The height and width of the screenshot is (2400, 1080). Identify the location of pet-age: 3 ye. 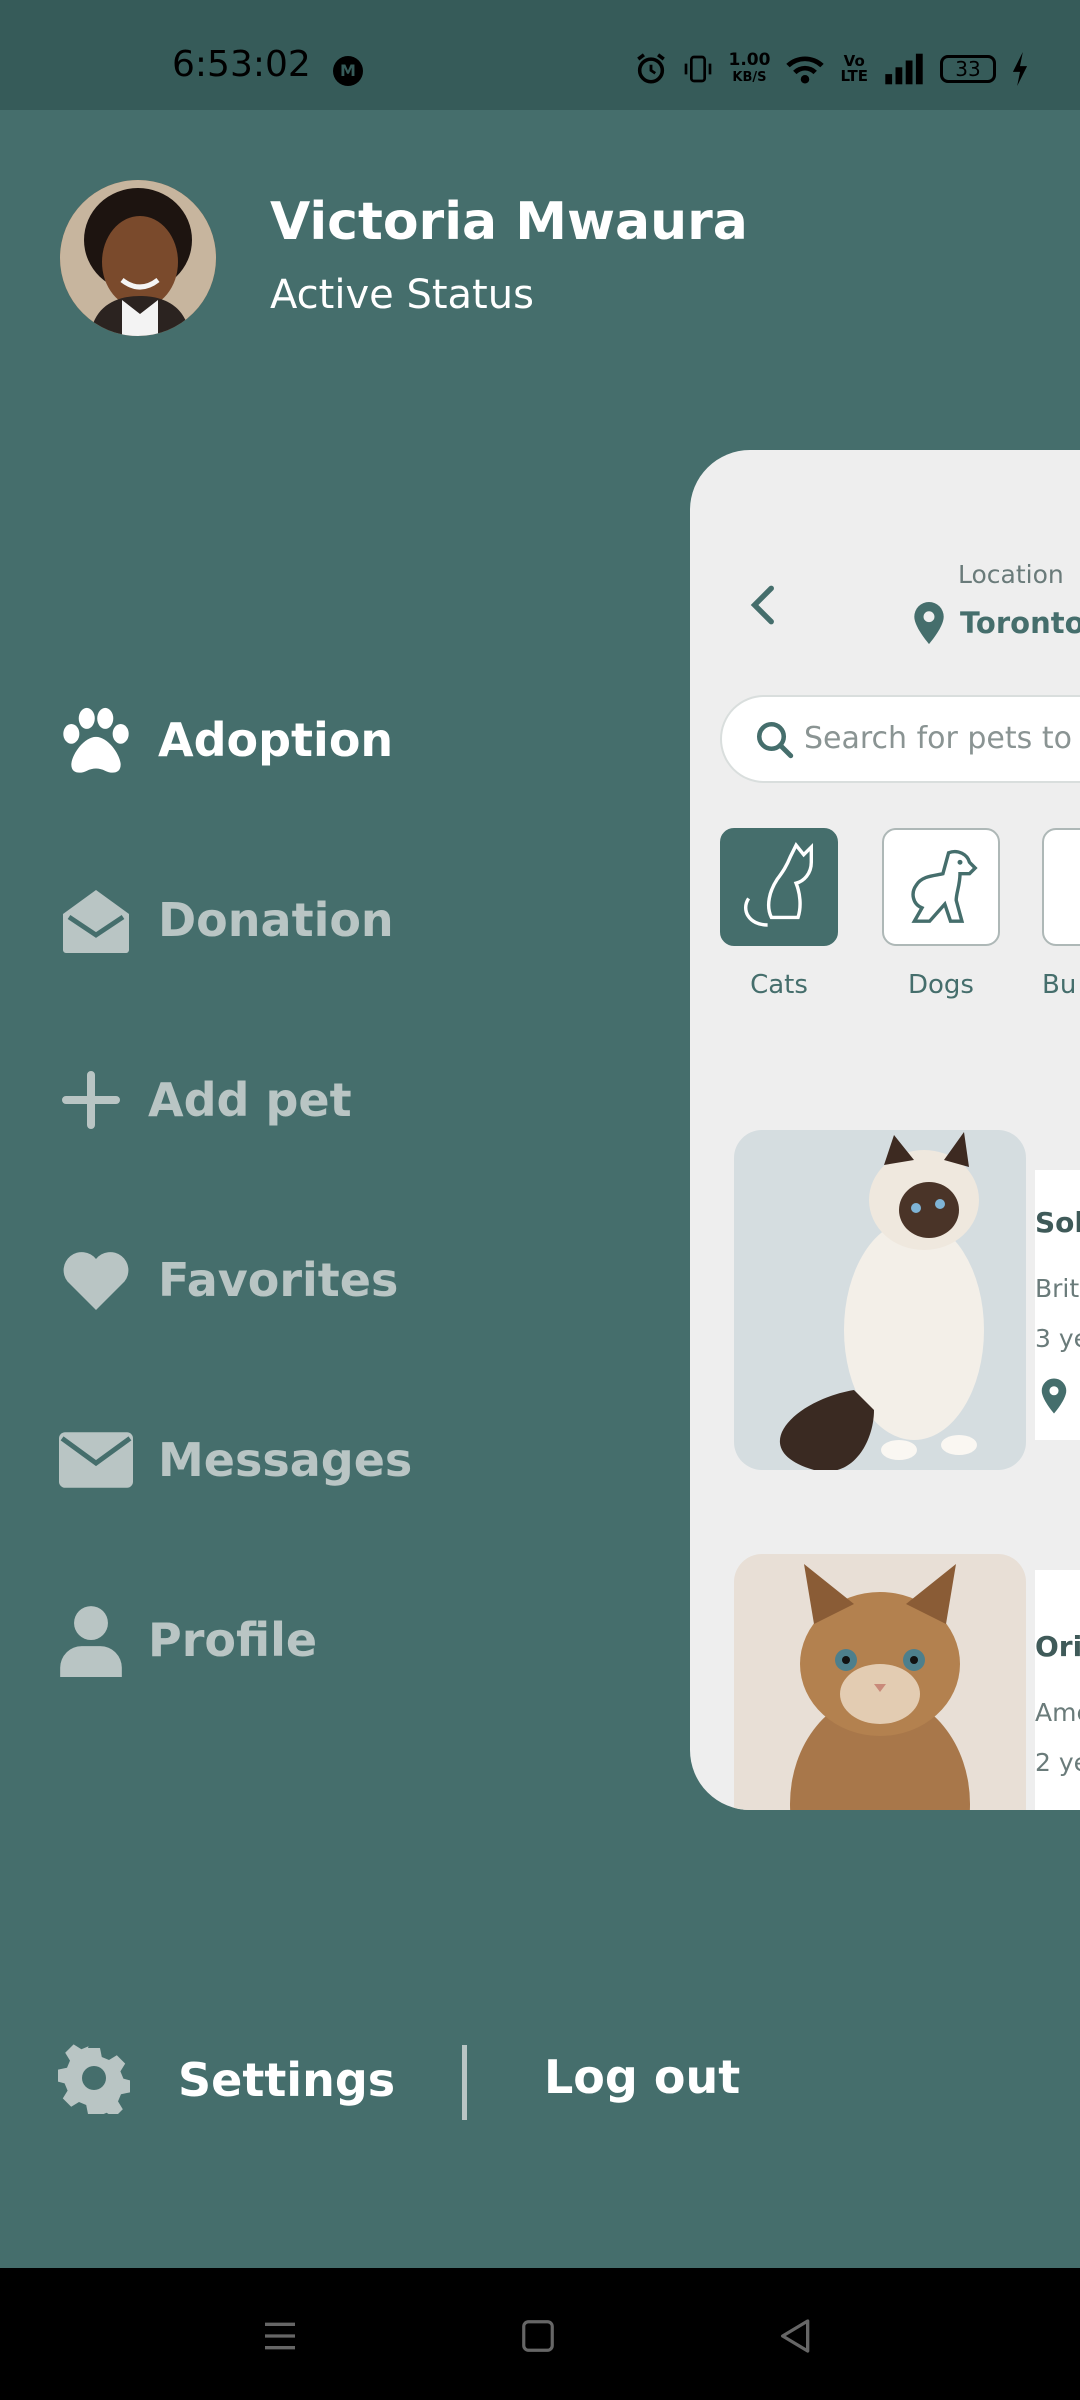
(1057, 1338).